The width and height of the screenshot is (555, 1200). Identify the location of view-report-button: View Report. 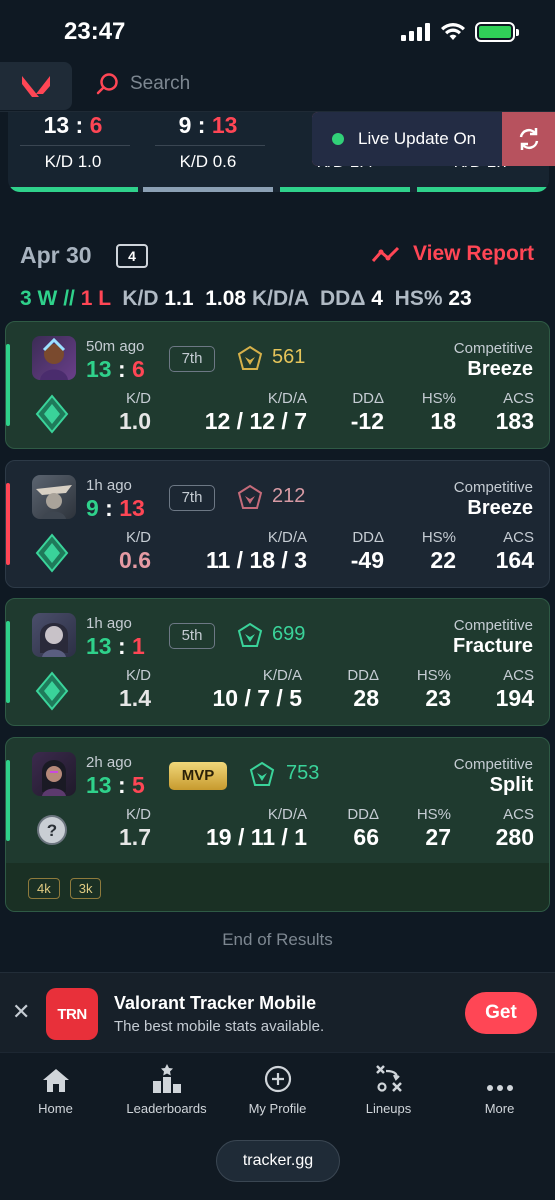
(452, 254).